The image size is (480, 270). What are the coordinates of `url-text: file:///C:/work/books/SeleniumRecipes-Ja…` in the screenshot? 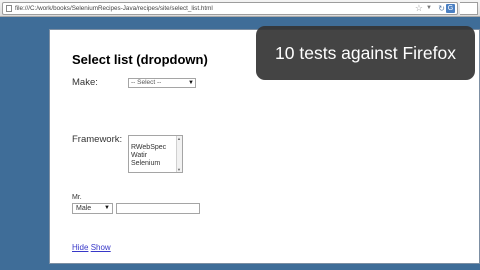 It's located at (114, 8).